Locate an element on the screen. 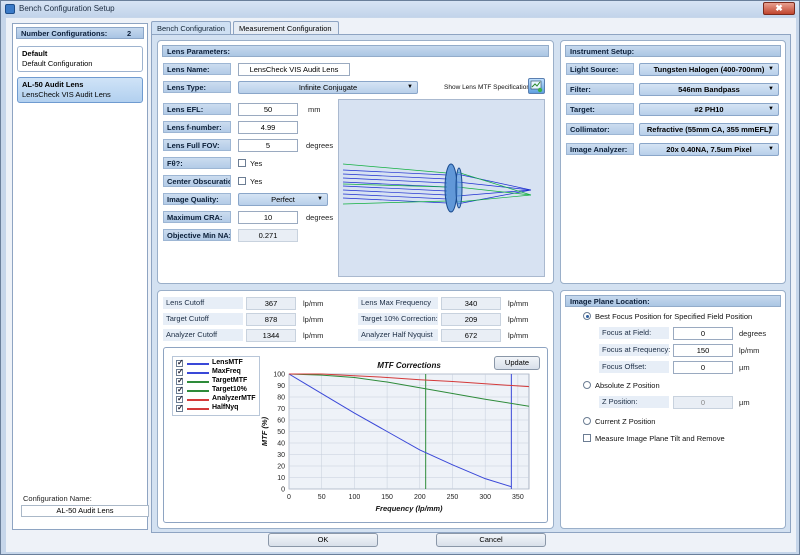 The height and width of the screenshot is (555, 800). ftheta-checkbox is located at coordinates (242, 163).